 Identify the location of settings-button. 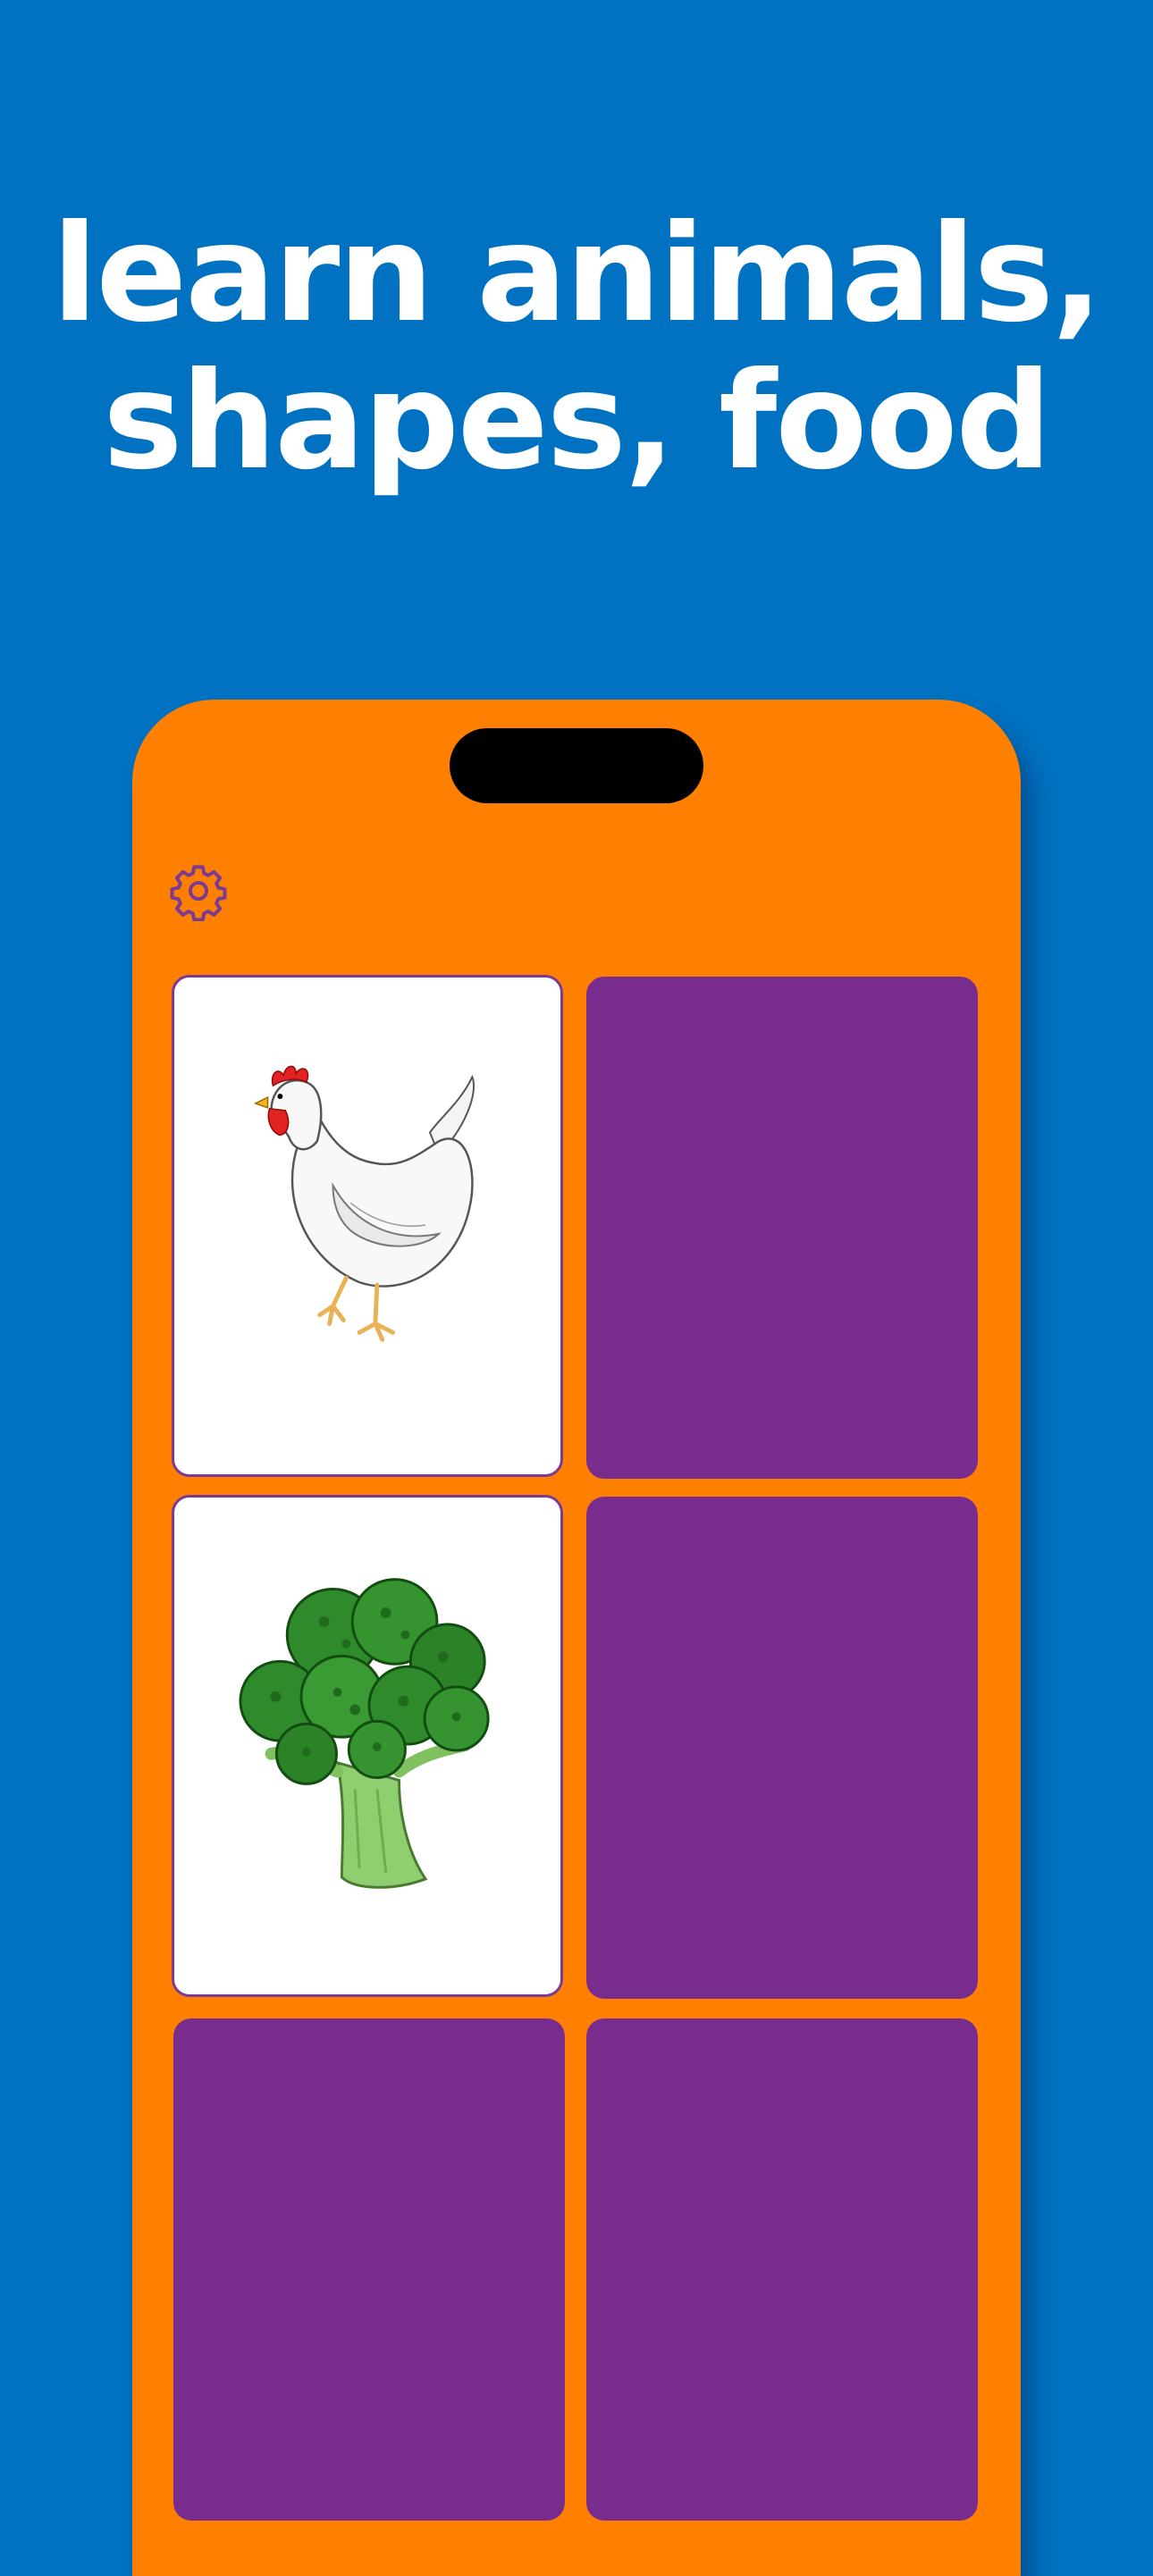
(198, 890).